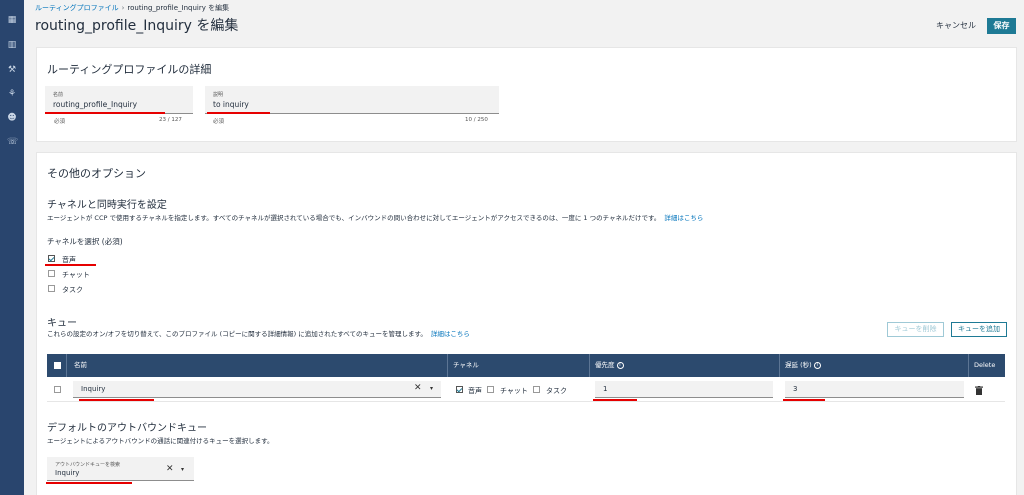  What do you see at coordinates (231, 104) in the screenshot?
I see `description-field-value: to inquiry` at bounding box center [231, 104].